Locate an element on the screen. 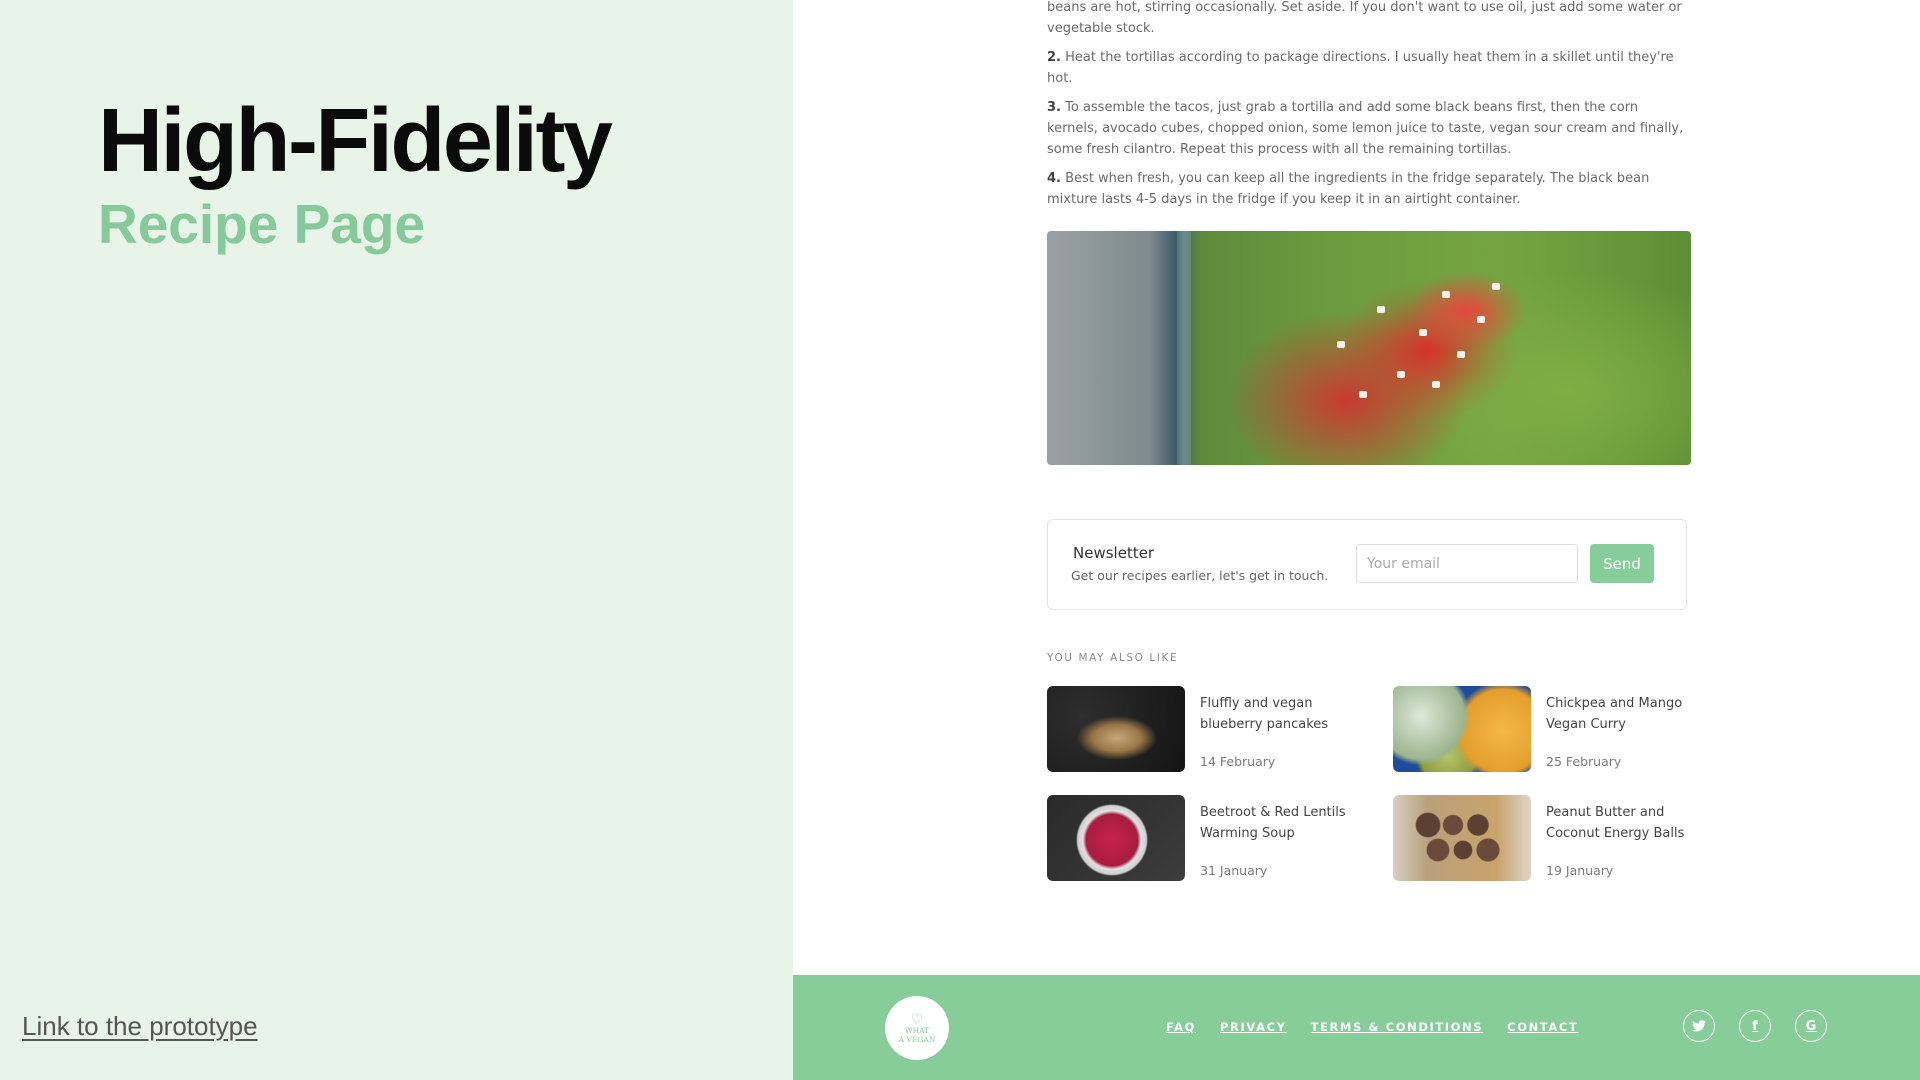  related-title: Beetroot & Red Lentils Warming Soup is located at coordinates (1275, 823).